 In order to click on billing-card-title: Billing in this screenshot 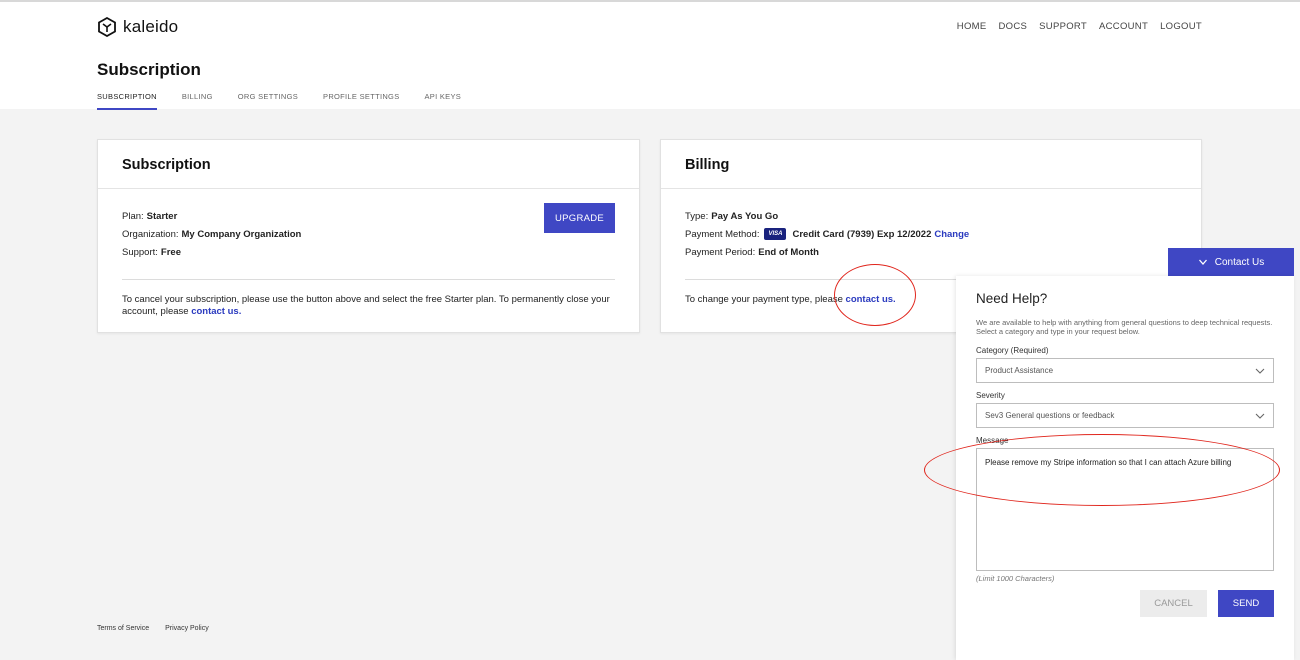, I will do `click(931, 164)`.